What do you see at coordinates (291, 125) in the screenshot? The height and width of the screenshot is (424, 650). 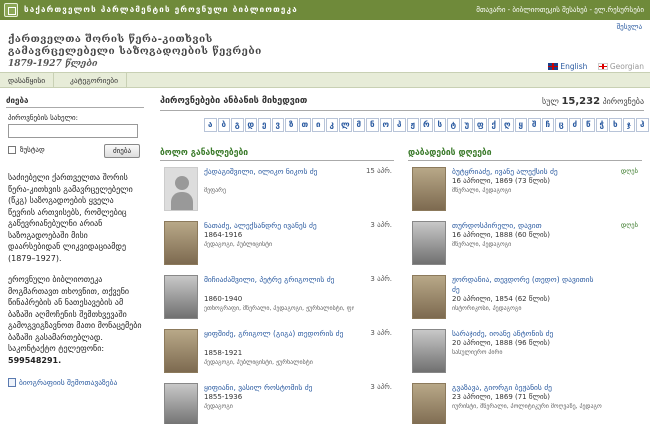 I see `letter-link: ზ` at bounding box center [291, 125].